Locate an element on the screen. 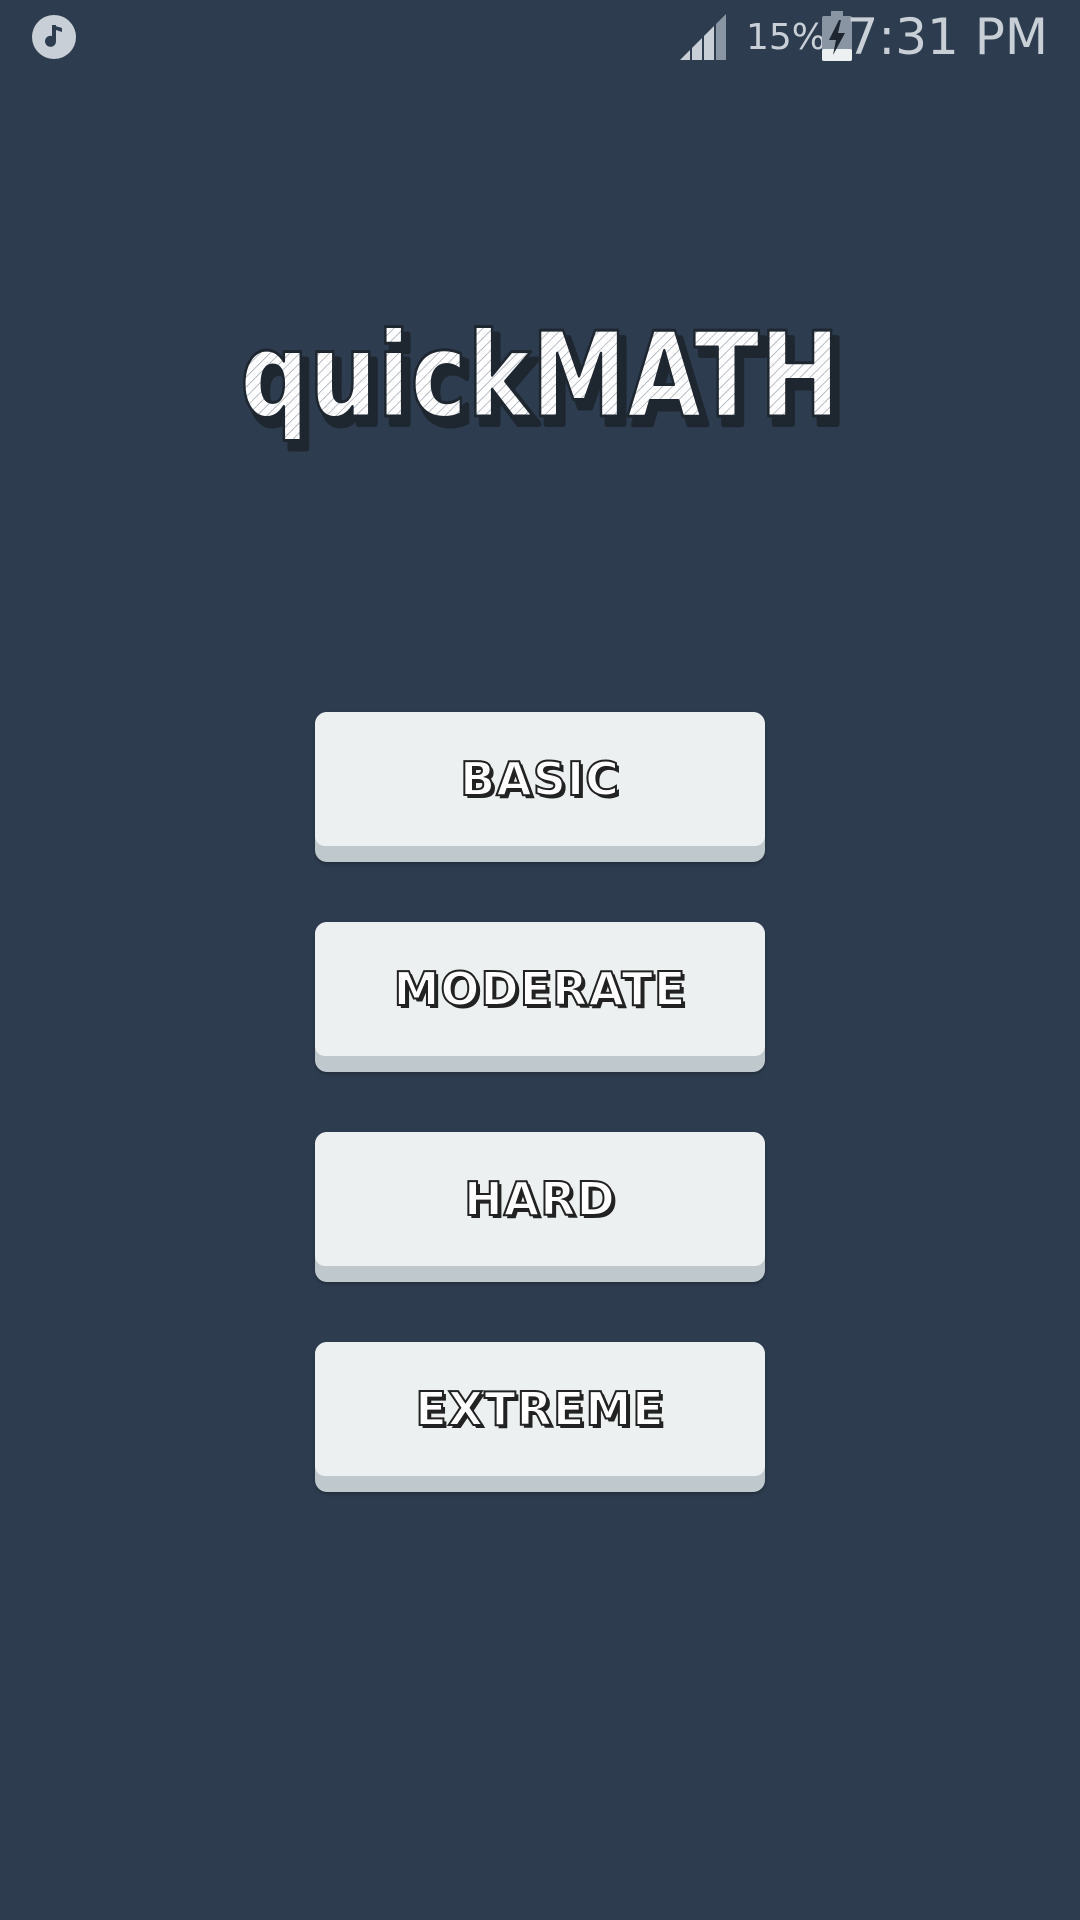  hard-button: HARD is located at coordinates (540, 1207).